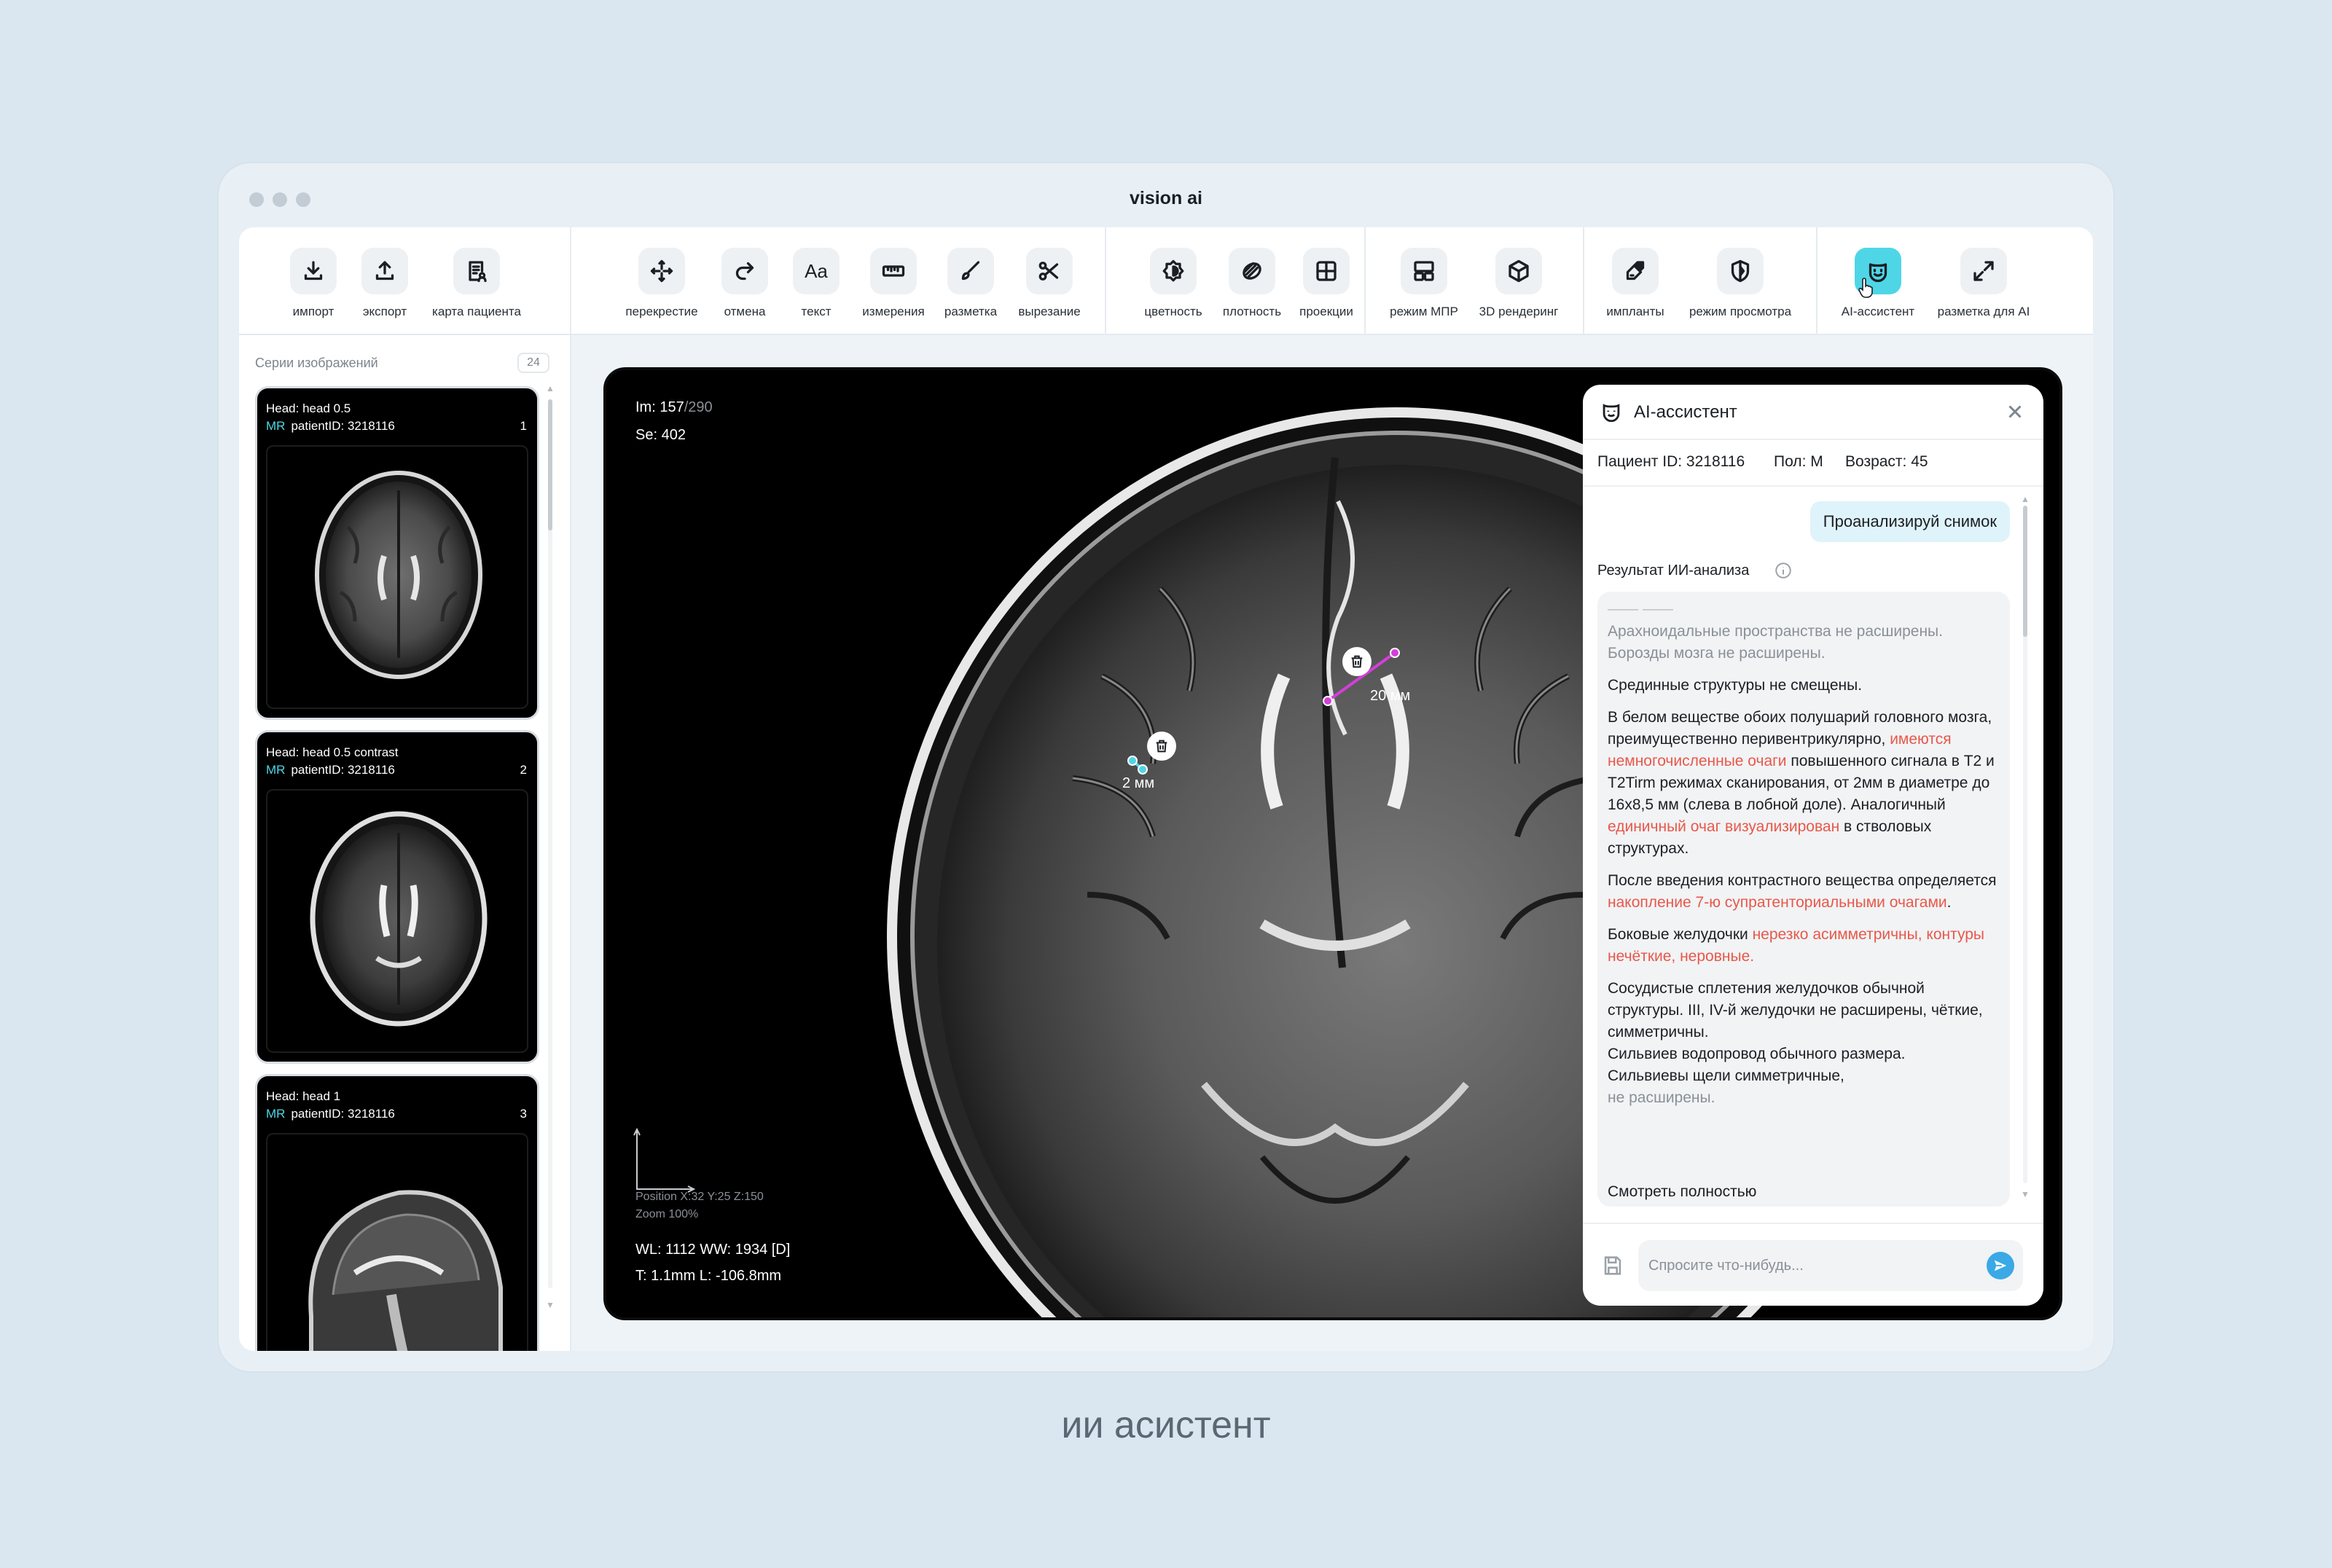  Describe the element at coordinates (744, 271) in the screenshot. I see `redo-icon` at that location.